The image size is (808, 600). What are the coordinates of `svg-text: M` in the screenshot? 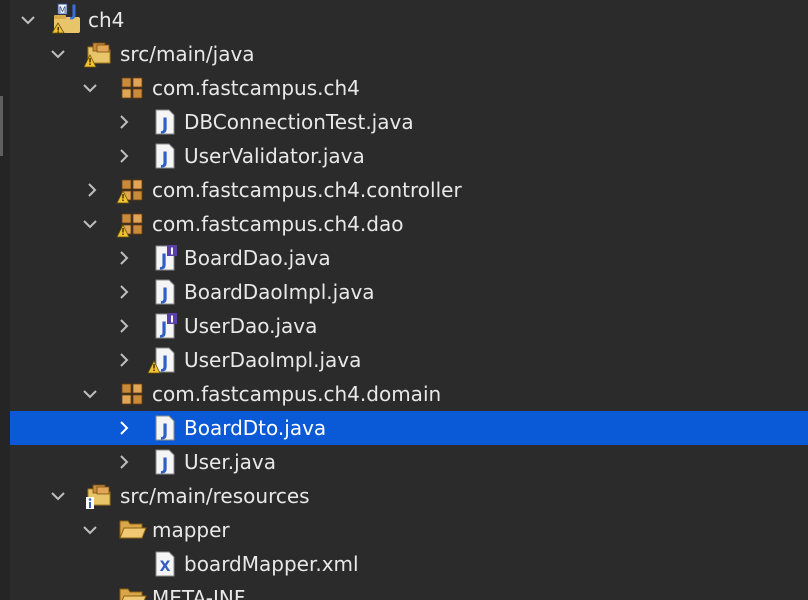 It's located at (63, 11).